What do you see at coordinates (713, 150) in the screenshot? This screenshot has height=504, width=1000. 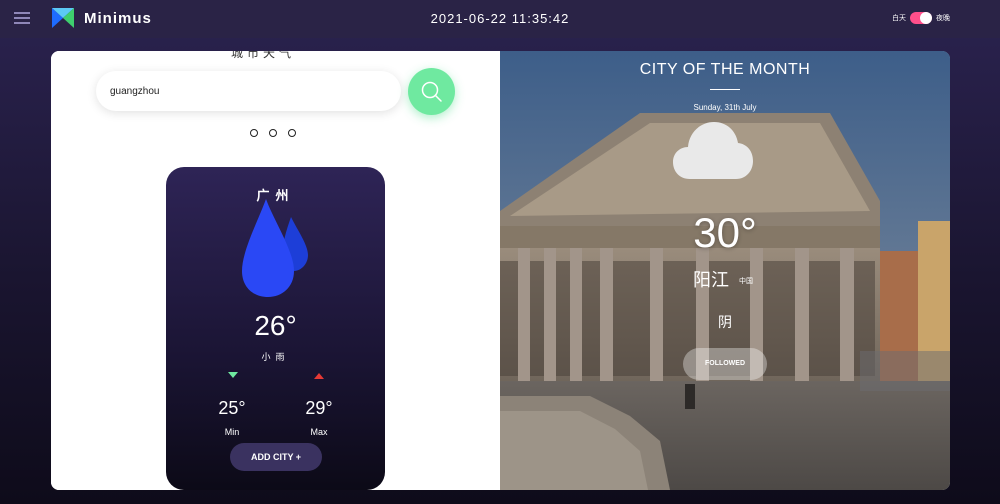 I see `cloud-icon` at bounding box center [713, 150].